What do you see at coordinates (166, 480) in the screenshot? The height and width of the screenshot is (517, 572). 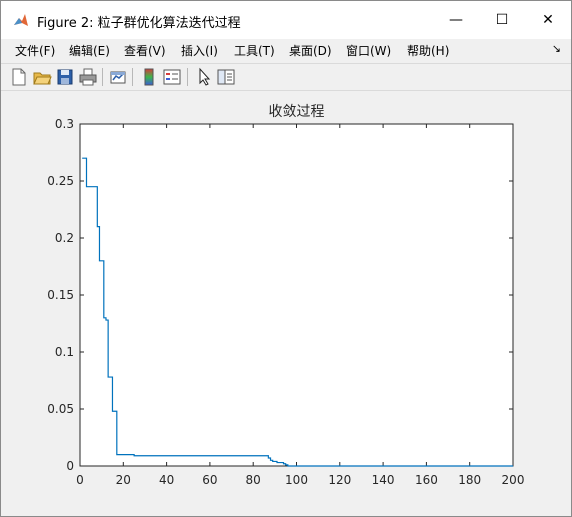 I see `x-tick-label: 40` at bounding box center [166, 480].